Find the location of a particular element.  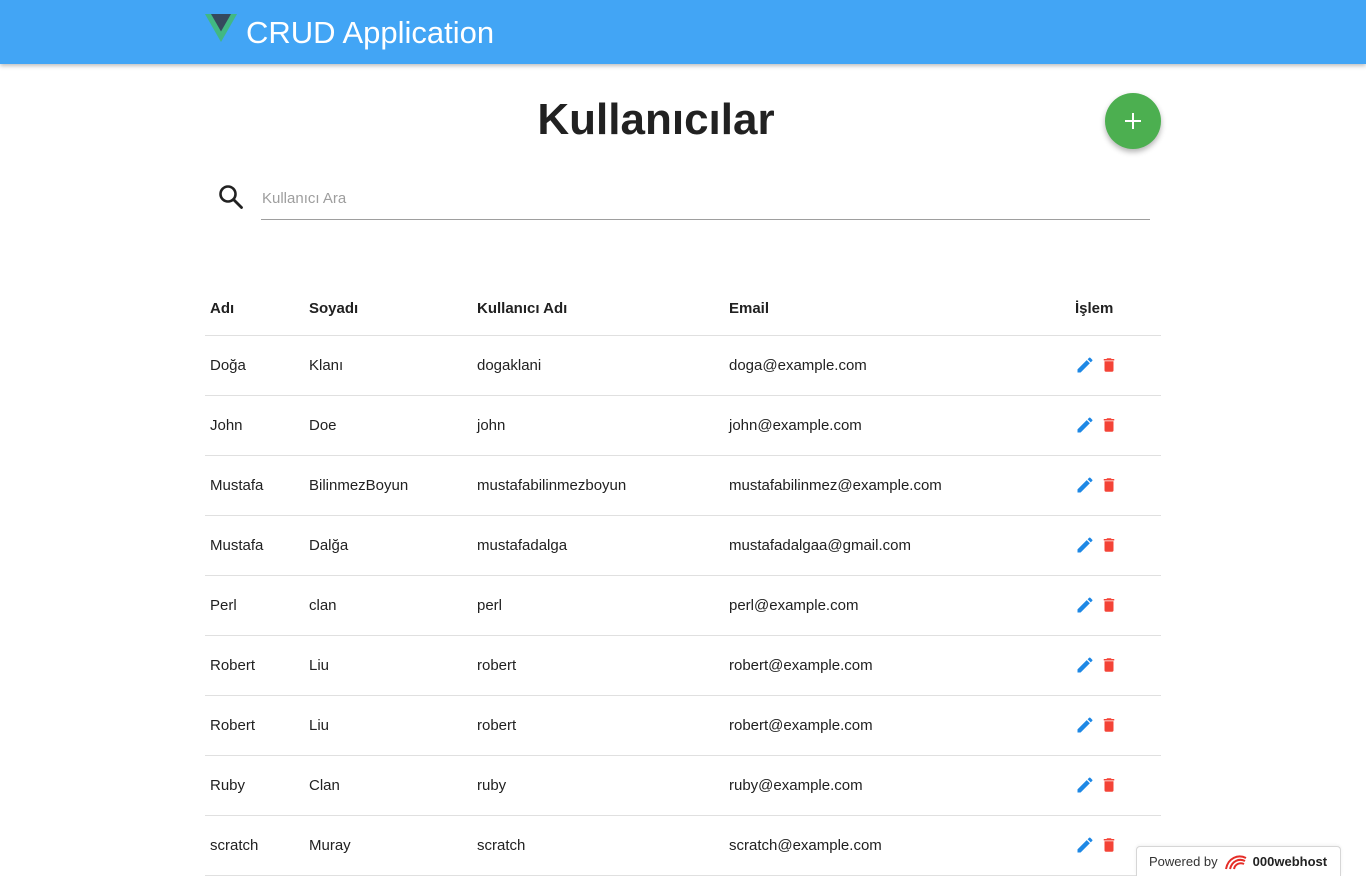

cell-email: ruby@example.com is located at coordinates (897, 785).